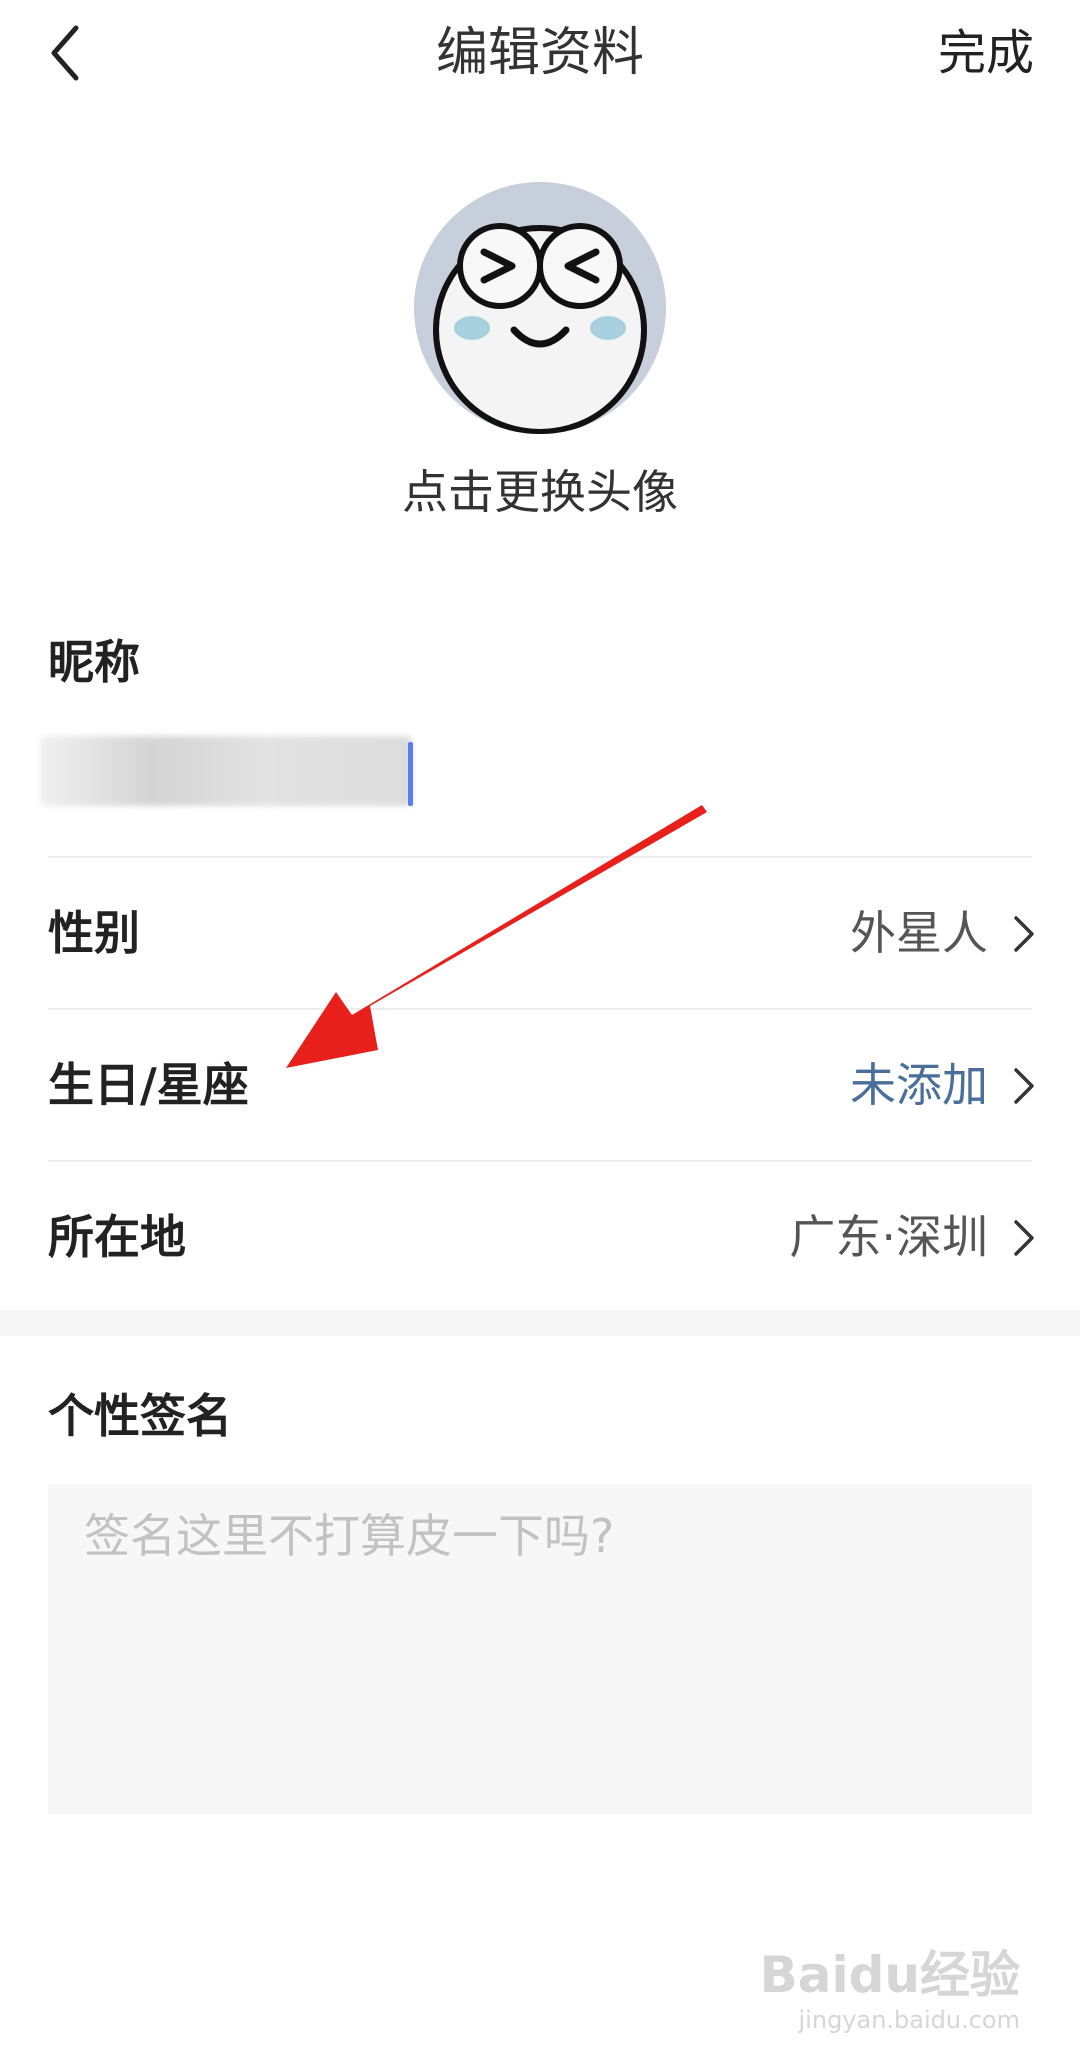 Image resolution: width=1080 pixels, height=2071 pixels. Describe the element at coordinates (888, 1237) in the screenshot. I see `location-value: 广东·深圳` at that location.